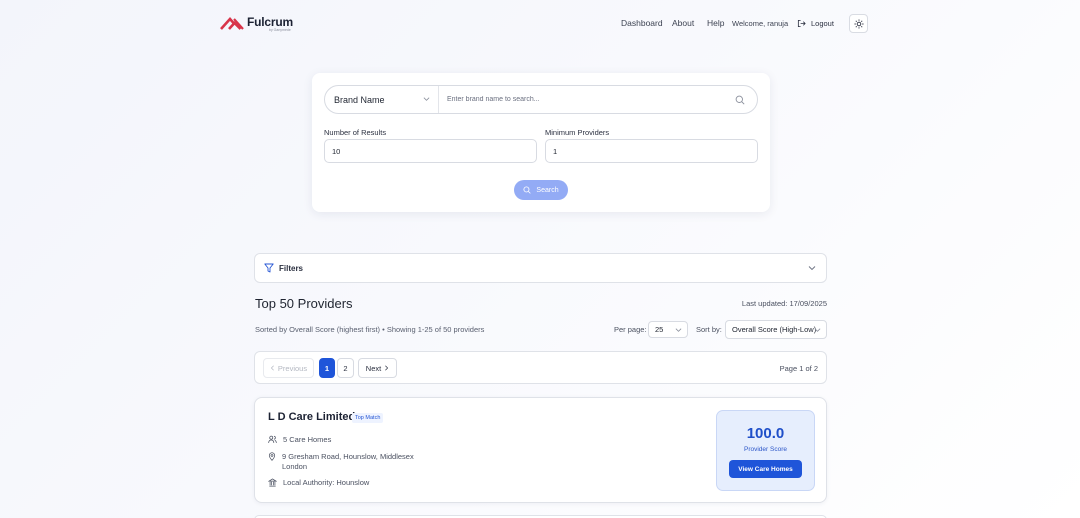 Image resolution: width=1080 pixels, height=518 pixels. What do you see at coordinates (651, 151) in the screenshot?
I see `min-providers-input` at bounding box center [651, 151].